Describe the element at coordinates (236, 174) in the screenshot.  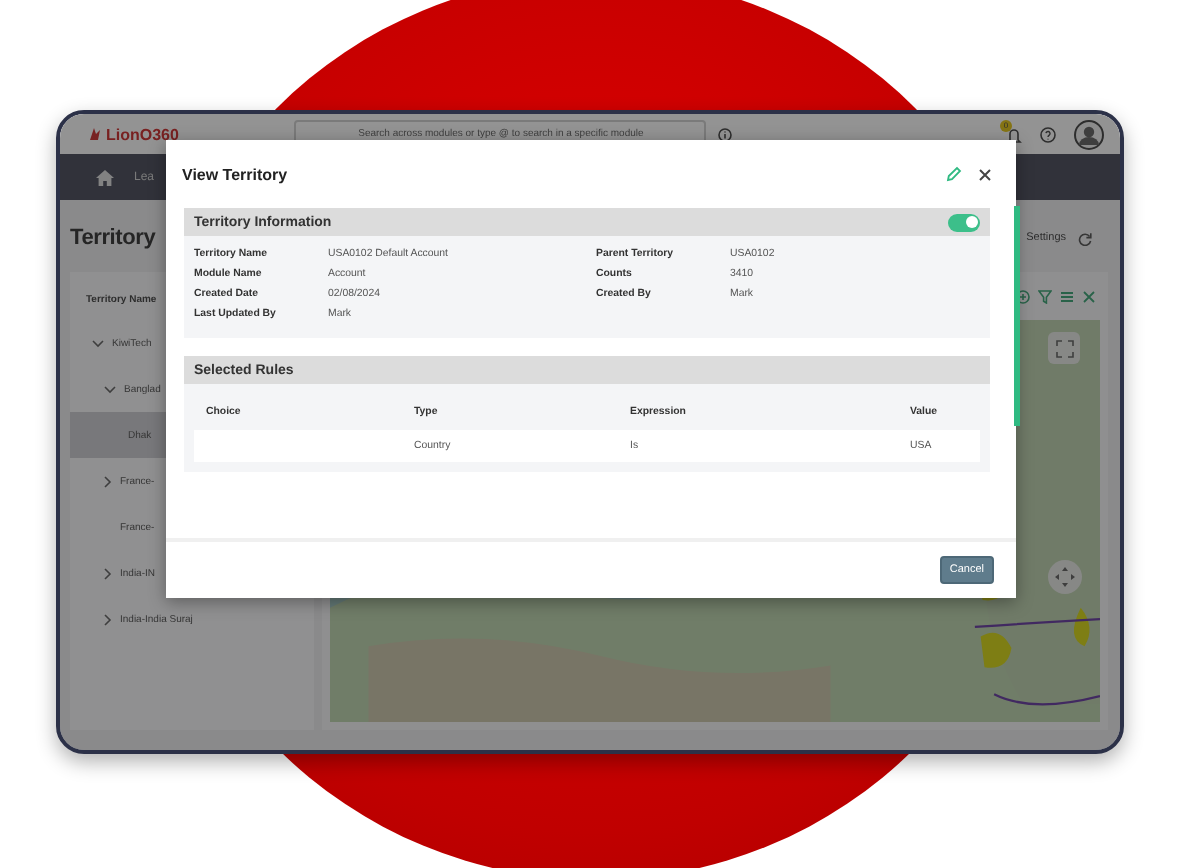
I see `dialog-title: View Territory` at that location.